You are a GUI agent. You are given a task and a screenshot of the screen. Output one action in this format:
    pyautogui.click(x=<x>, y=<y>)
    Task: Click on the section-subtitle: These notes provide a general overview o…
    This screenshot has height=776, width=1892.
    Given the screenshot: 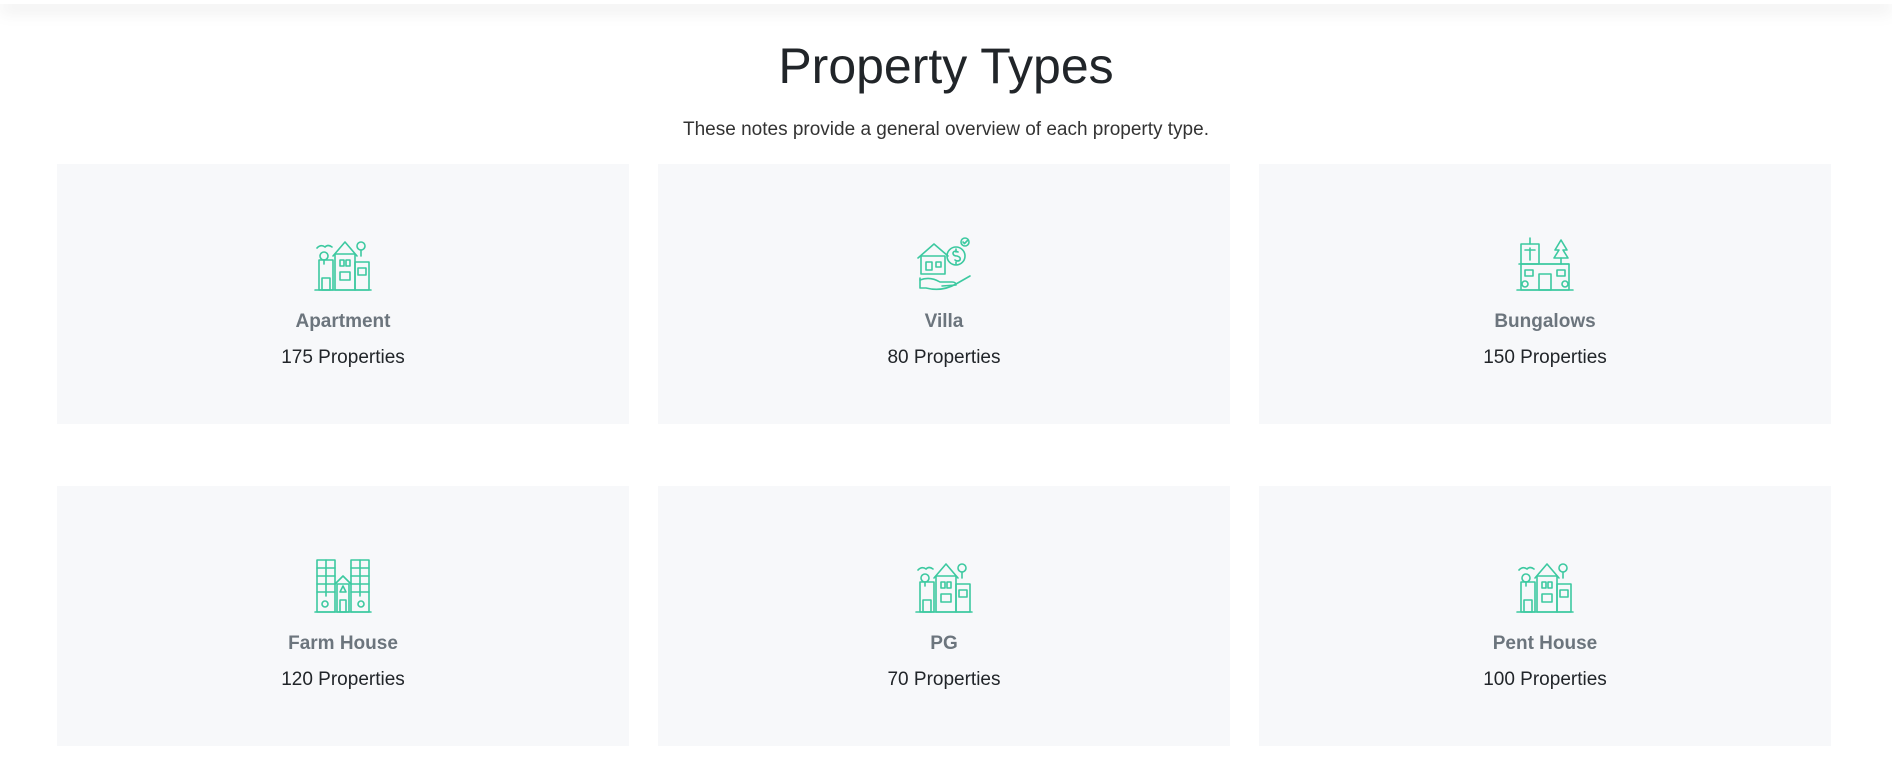 What is the action you would take?
    pyautogui.click(x=946, y=129)
    